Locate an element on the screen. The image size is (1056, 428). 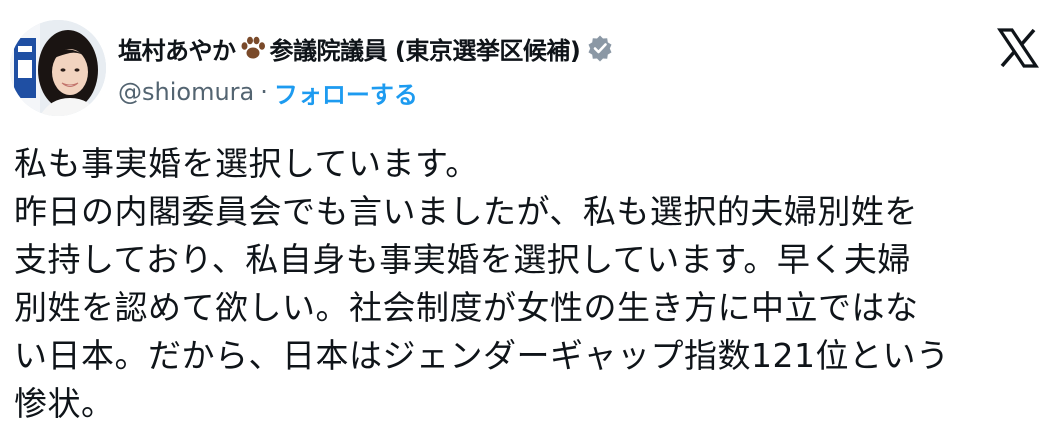
avatar is located at coordinates (58, 68).